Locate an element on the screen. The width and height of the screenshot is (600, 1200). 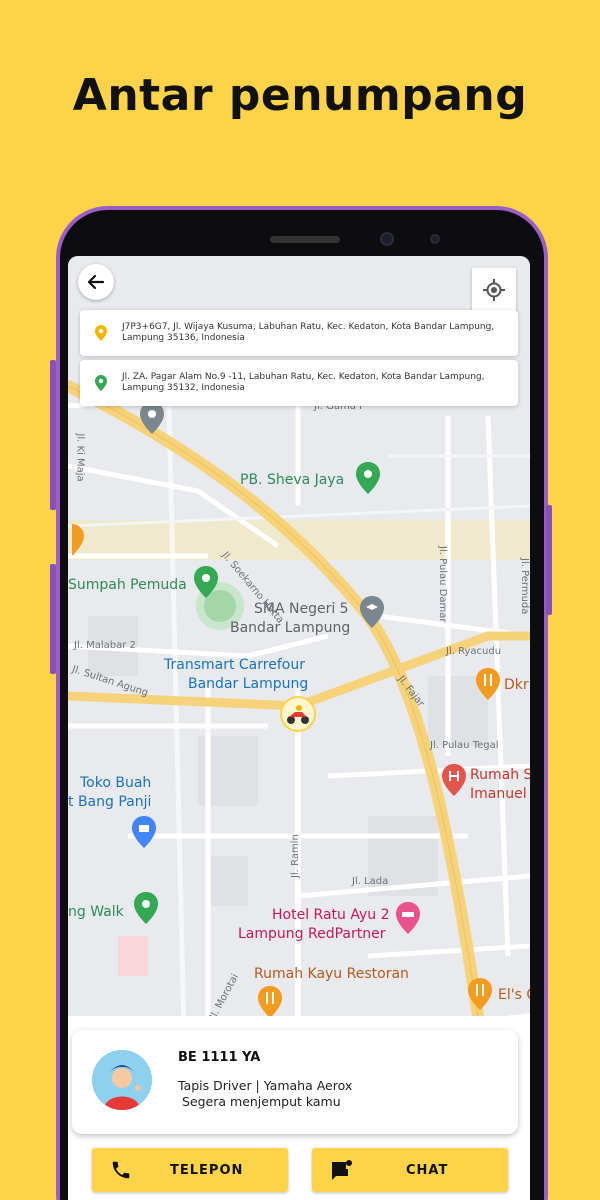
poi-rumah-s-1: Rumah S is located at coordinates (500, 775).